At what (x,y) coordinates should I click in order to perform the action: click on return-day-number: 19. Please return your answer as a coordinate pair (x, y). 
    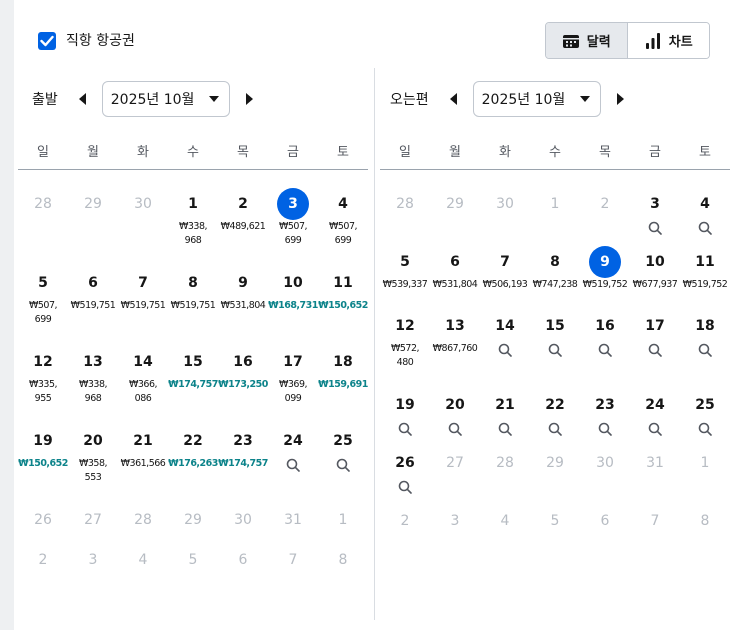
    Looking at the image, I should click on (405, 405).